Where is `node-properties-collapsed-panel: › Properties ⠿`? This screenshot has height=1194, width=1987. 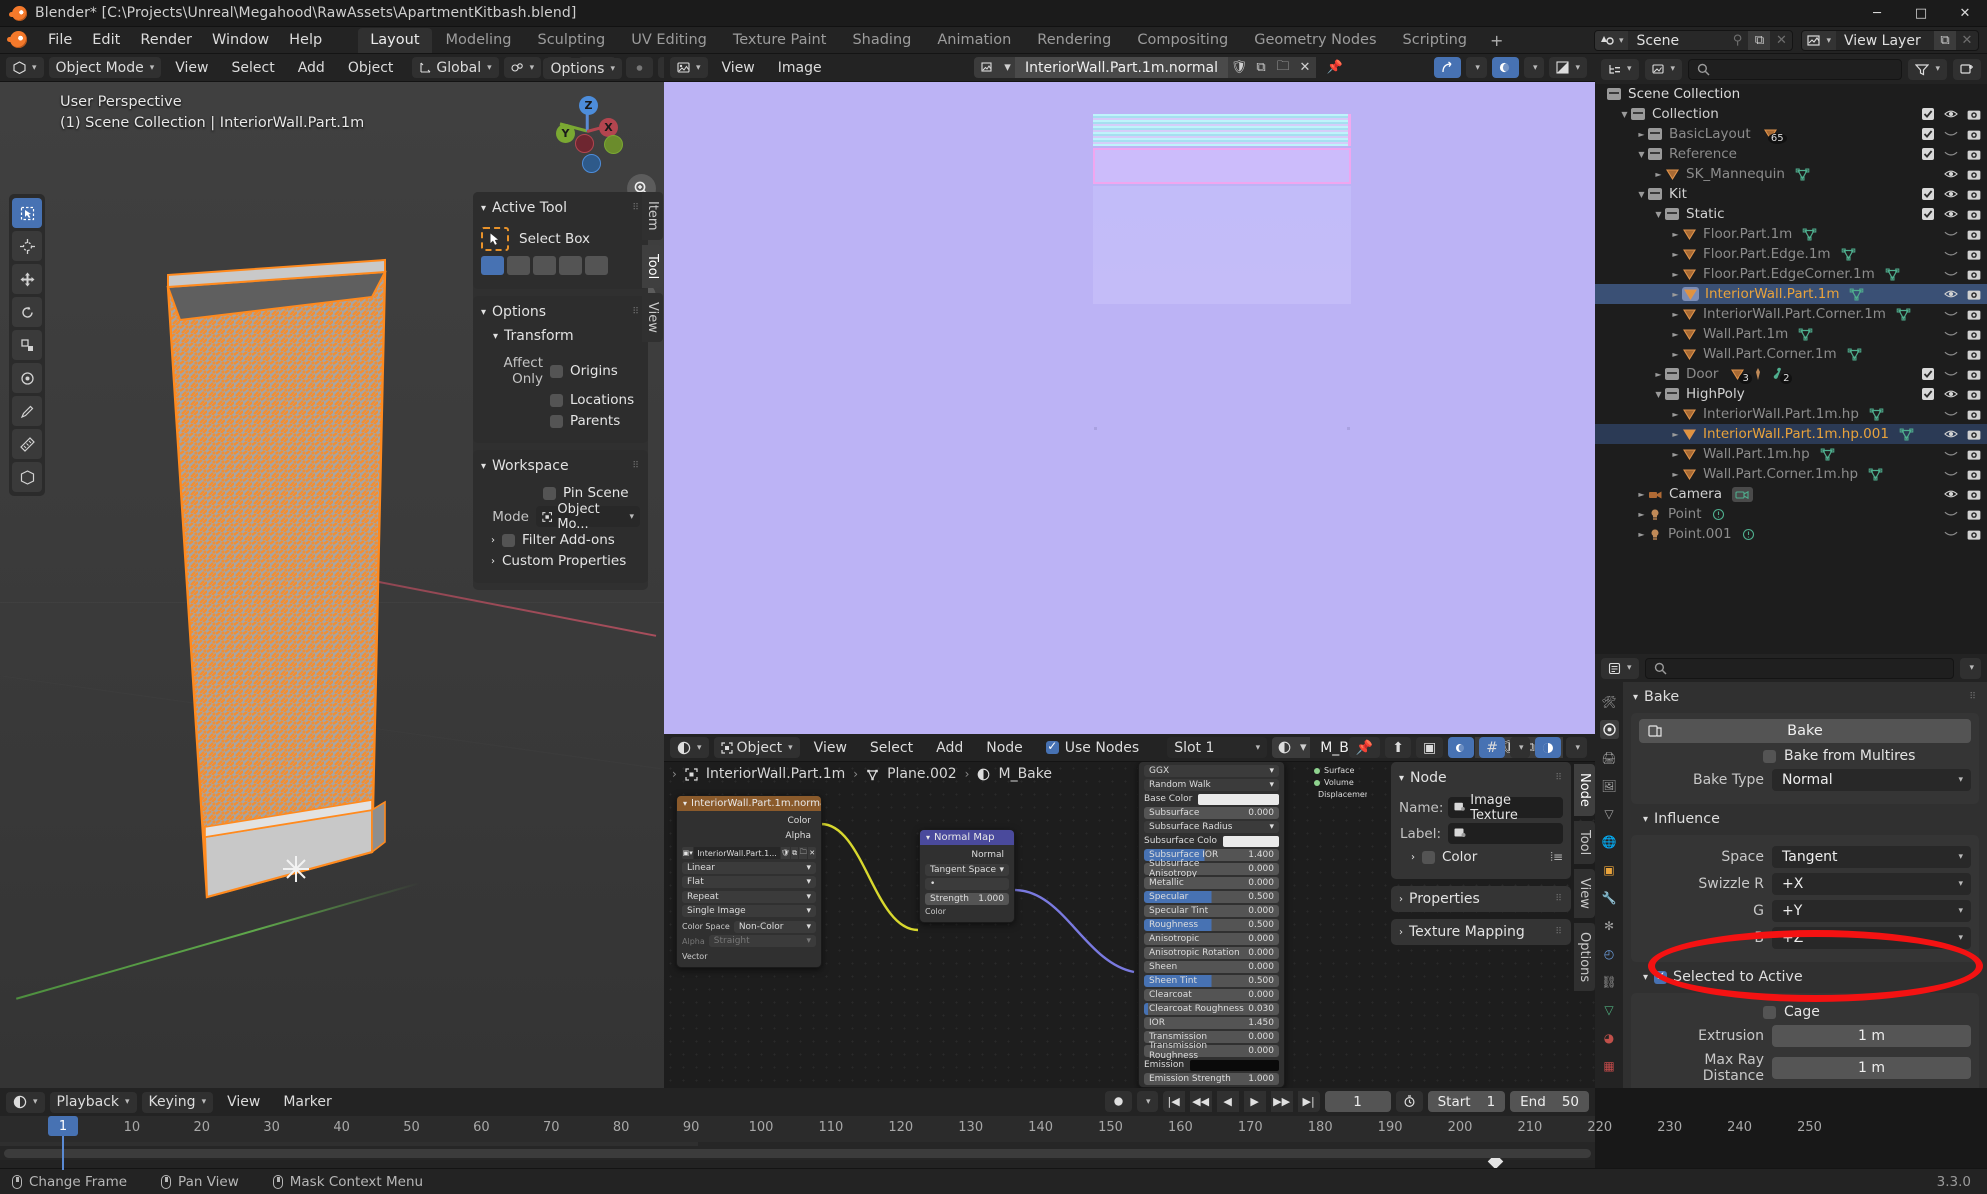
node-properties-collapsed-panel: › Properties ⠿ is located at coordinates (1481, 899).